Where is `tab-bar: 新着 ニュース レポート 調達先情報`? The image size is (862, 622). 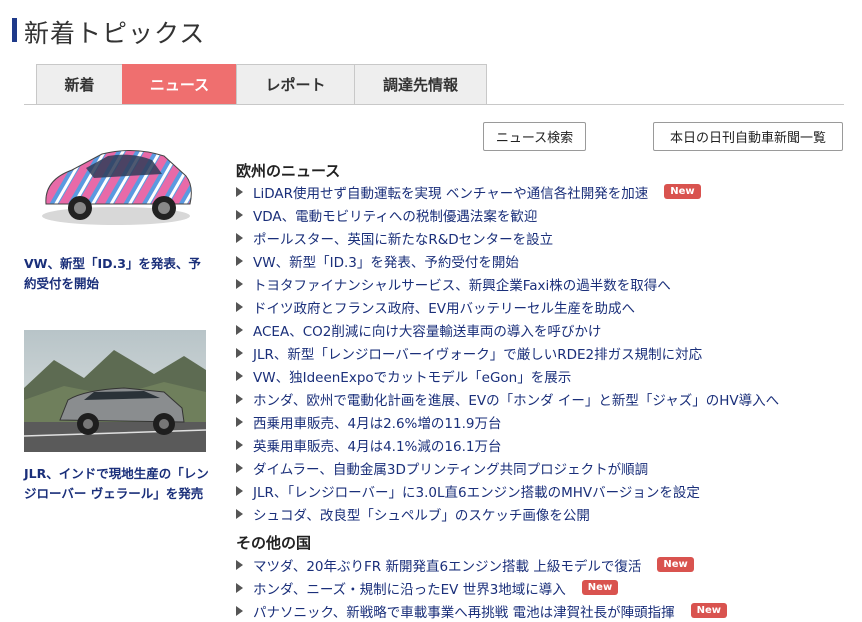 tab-bar: 新着 ニュース レポート 調達先情報 is located at coordinates (261, 84).